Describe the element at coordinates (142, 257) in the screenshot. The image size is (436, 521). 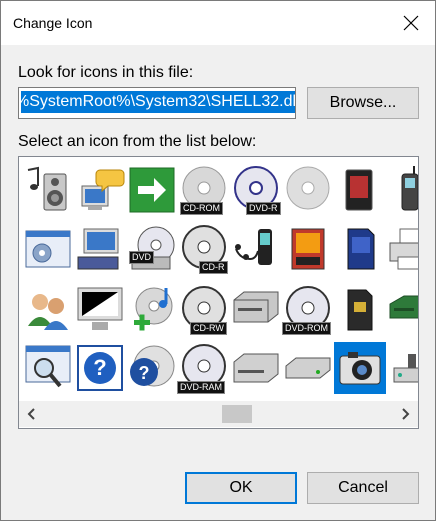
I see `dvd-label: DVD` at that location.